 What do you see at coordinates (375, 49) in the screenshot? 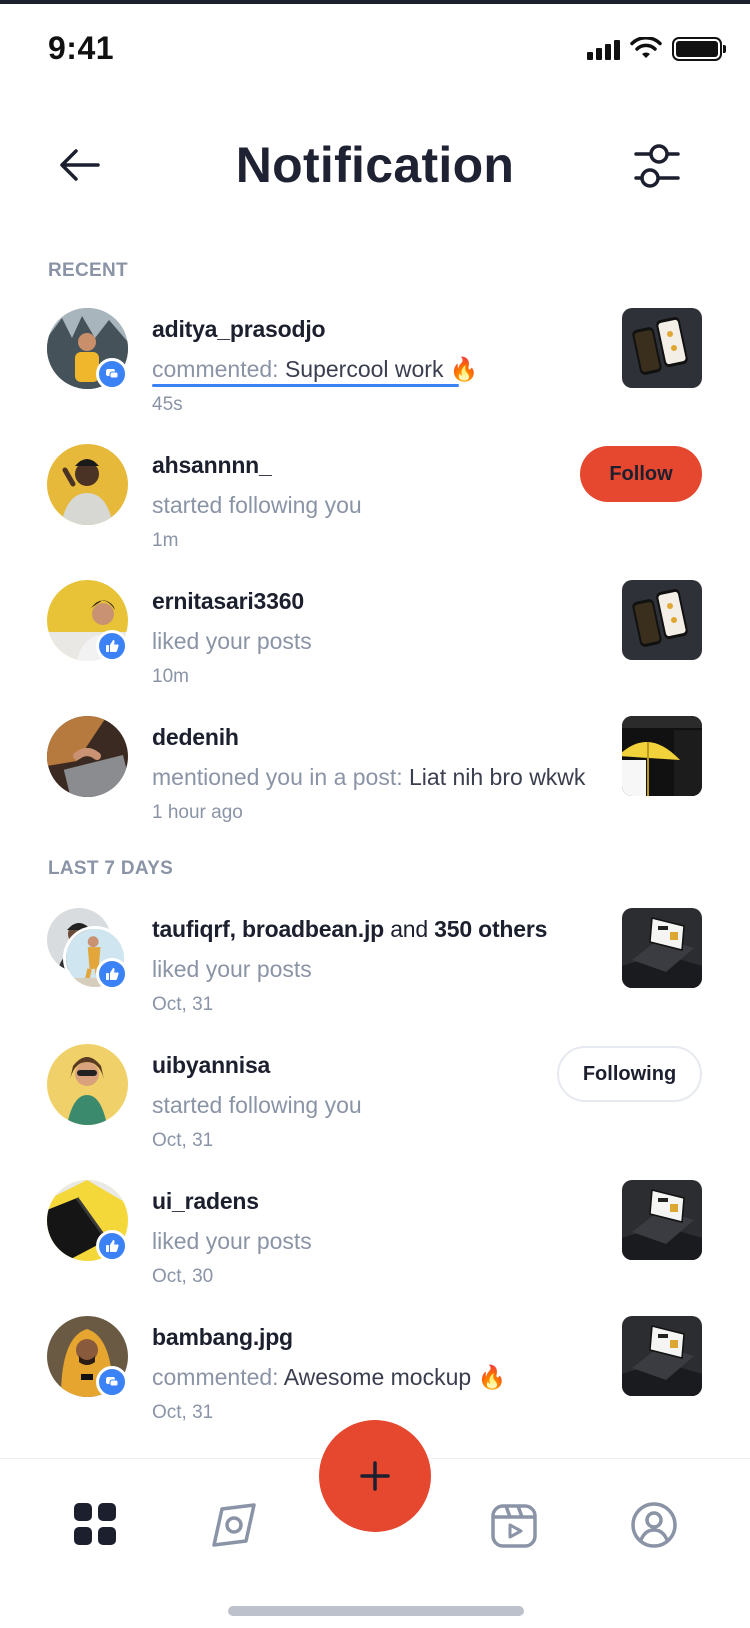
I see `status-bar: 9:41` at bounding box center [375, 49].